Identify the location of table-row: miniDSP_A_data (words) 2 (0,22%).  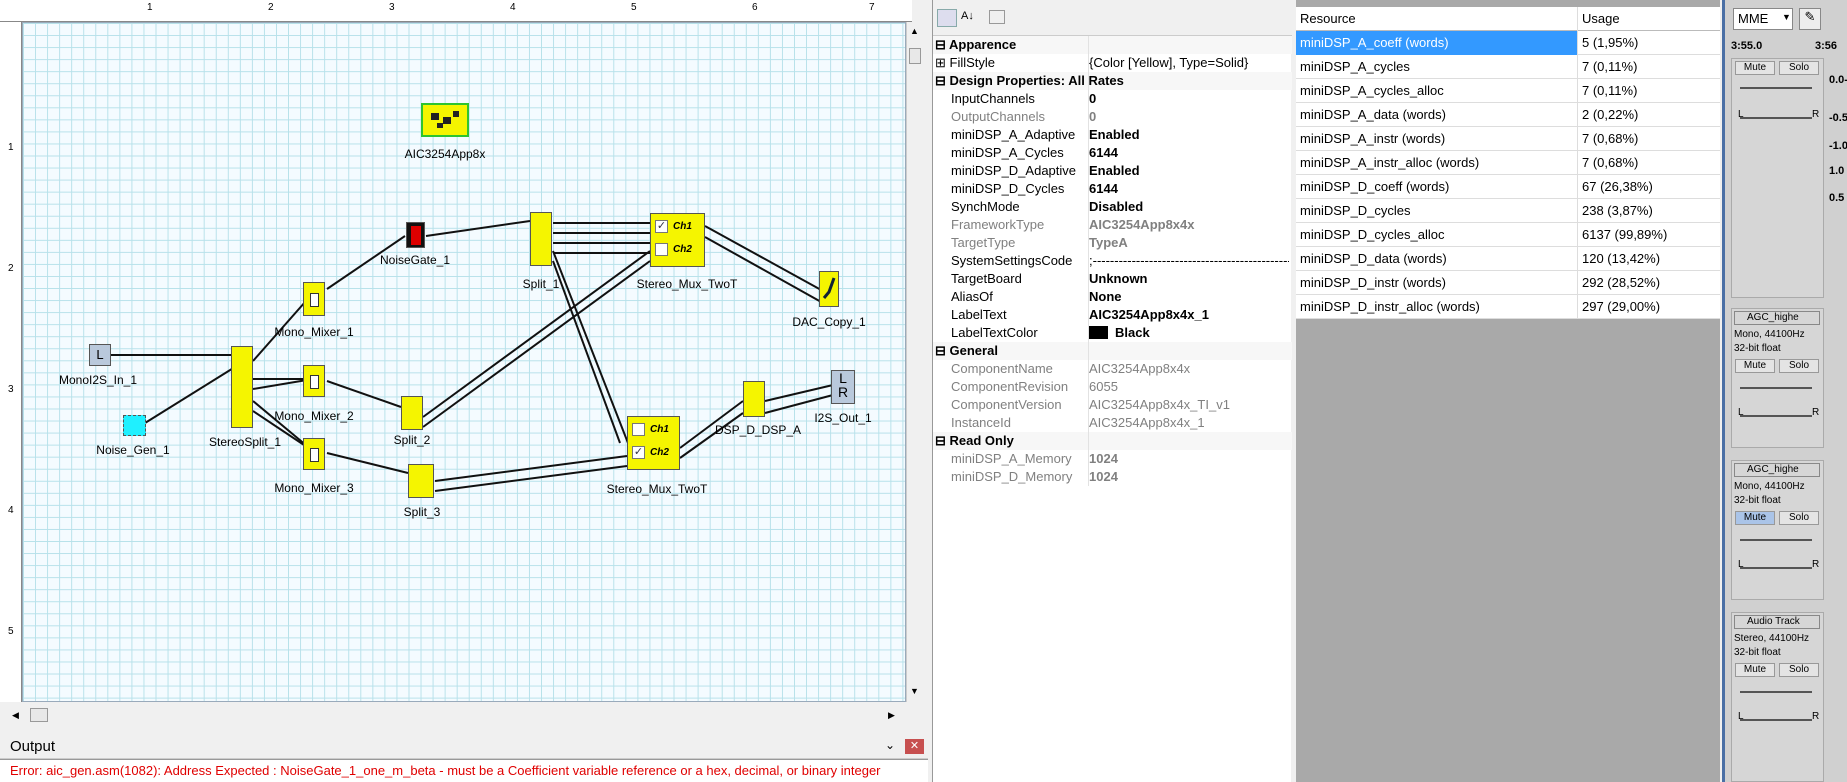
(1508, 115).